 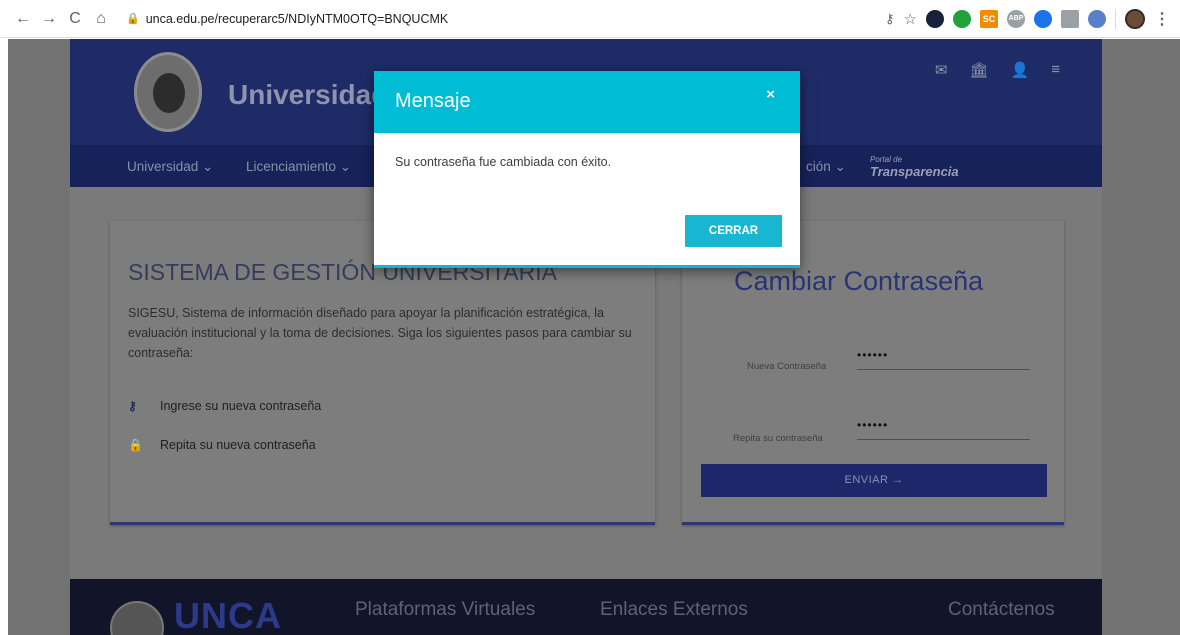 What do you see at coordinates (935, 19) in the screenshot?
I see `extension-dark-icon` at bounding box center [935, 19].